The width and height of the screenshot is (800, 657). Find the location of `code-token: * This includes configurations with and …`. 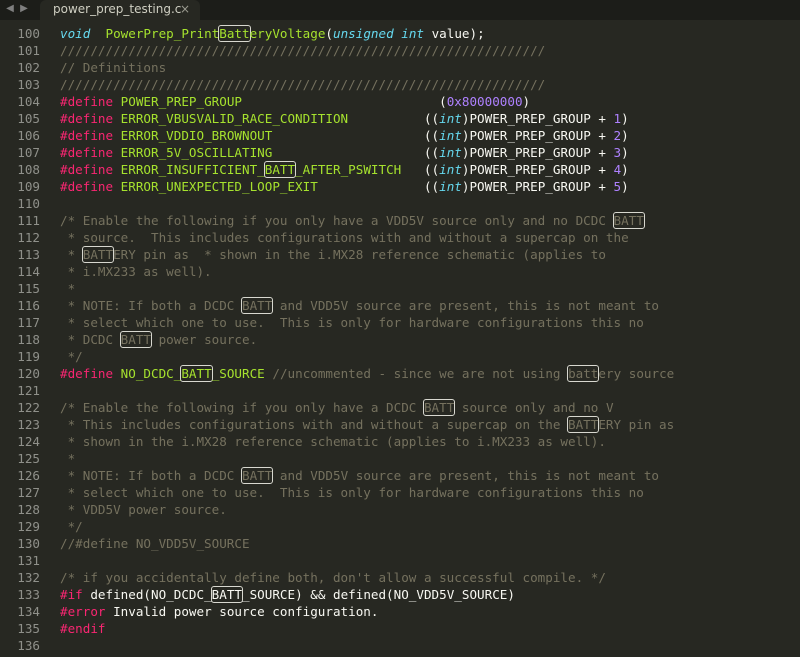

code-token: * This includes configurations with and … is located at coordinates (314, 424).